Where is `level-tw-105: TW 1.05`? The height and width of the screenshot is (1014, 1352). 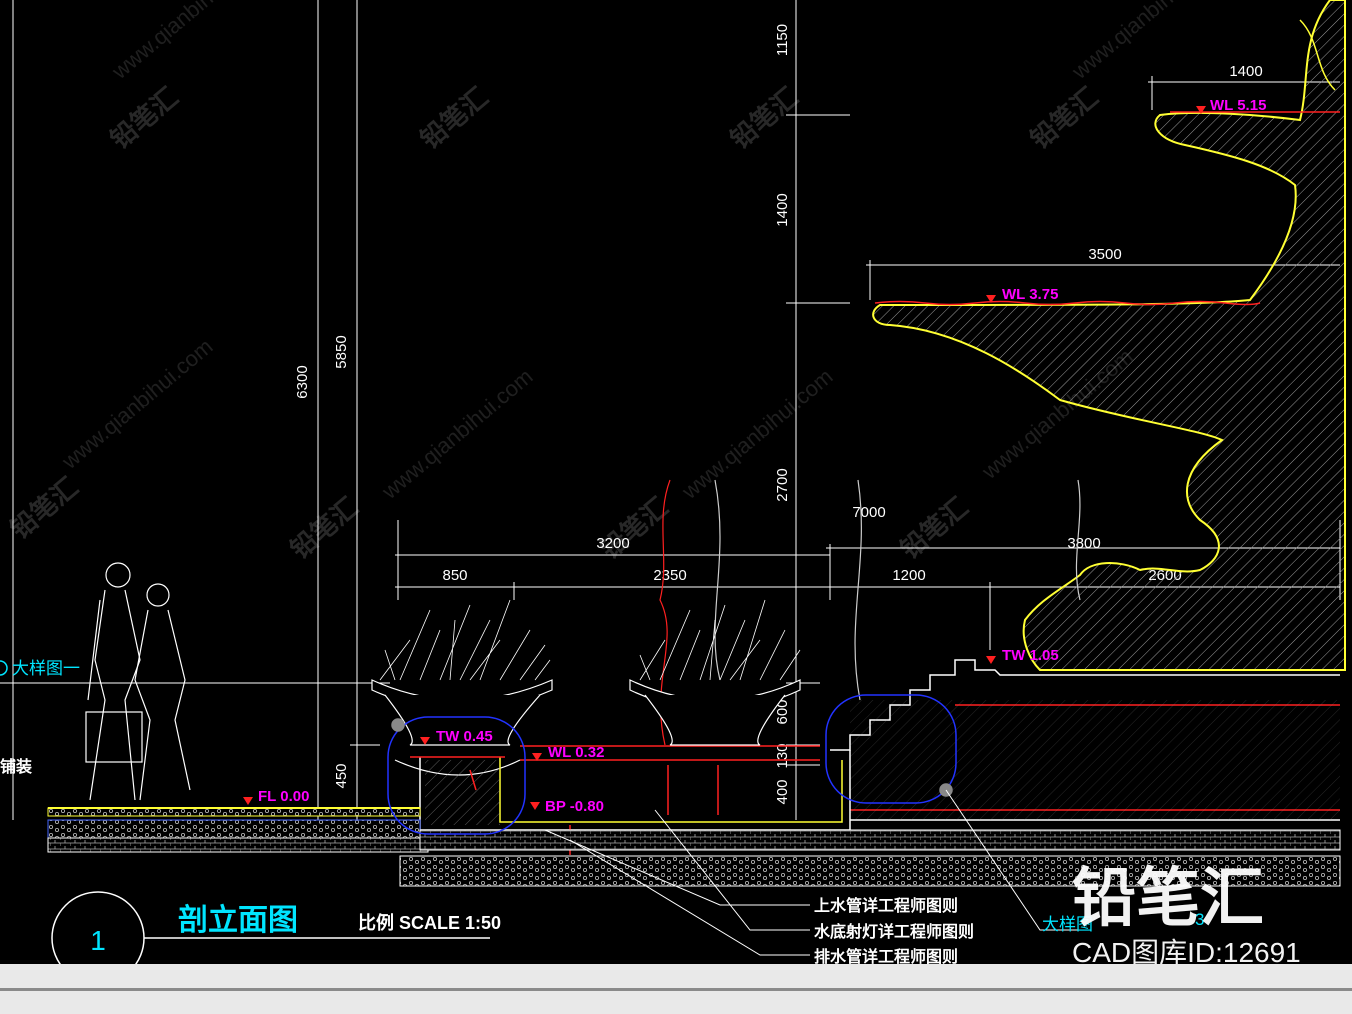
level-tw-105: TW 1.05 is located at coordinates (1030, 655).